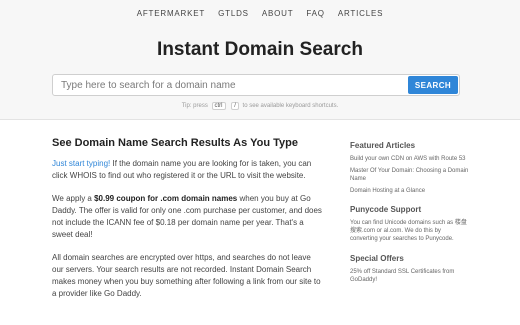  What do you see at coordinates (194, 106) in the screenshot?
I see `tip-prefix: Tip: press` at bounding box center [194, 106].